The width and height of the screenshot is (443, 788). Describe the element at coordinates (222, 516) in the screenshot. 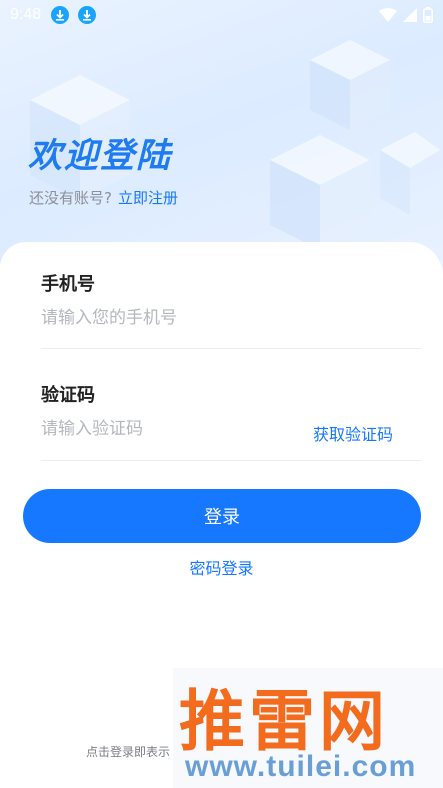

I see `login-button: 登录` at that location.